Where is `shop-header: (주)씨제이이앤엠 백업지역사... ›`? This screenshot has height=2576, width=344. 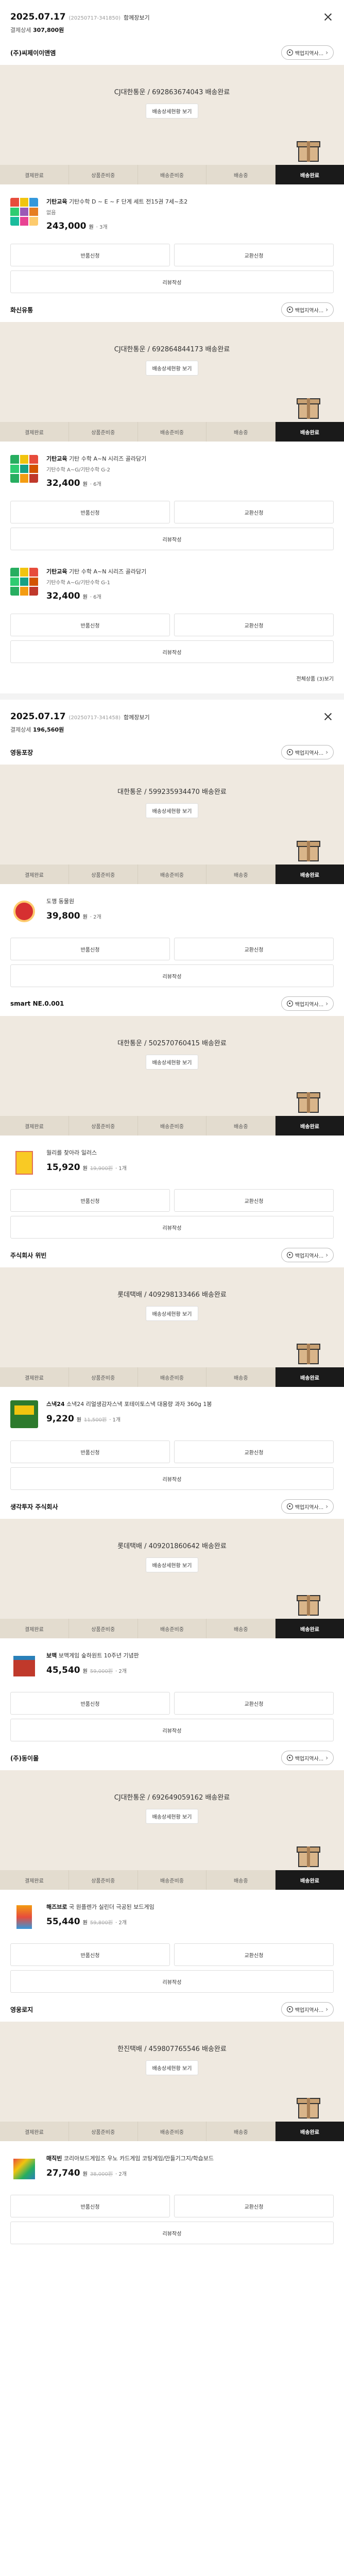
shop-header: (주)씨제이이앤엠 백업지역사... › is located at coordinates (172, 52).